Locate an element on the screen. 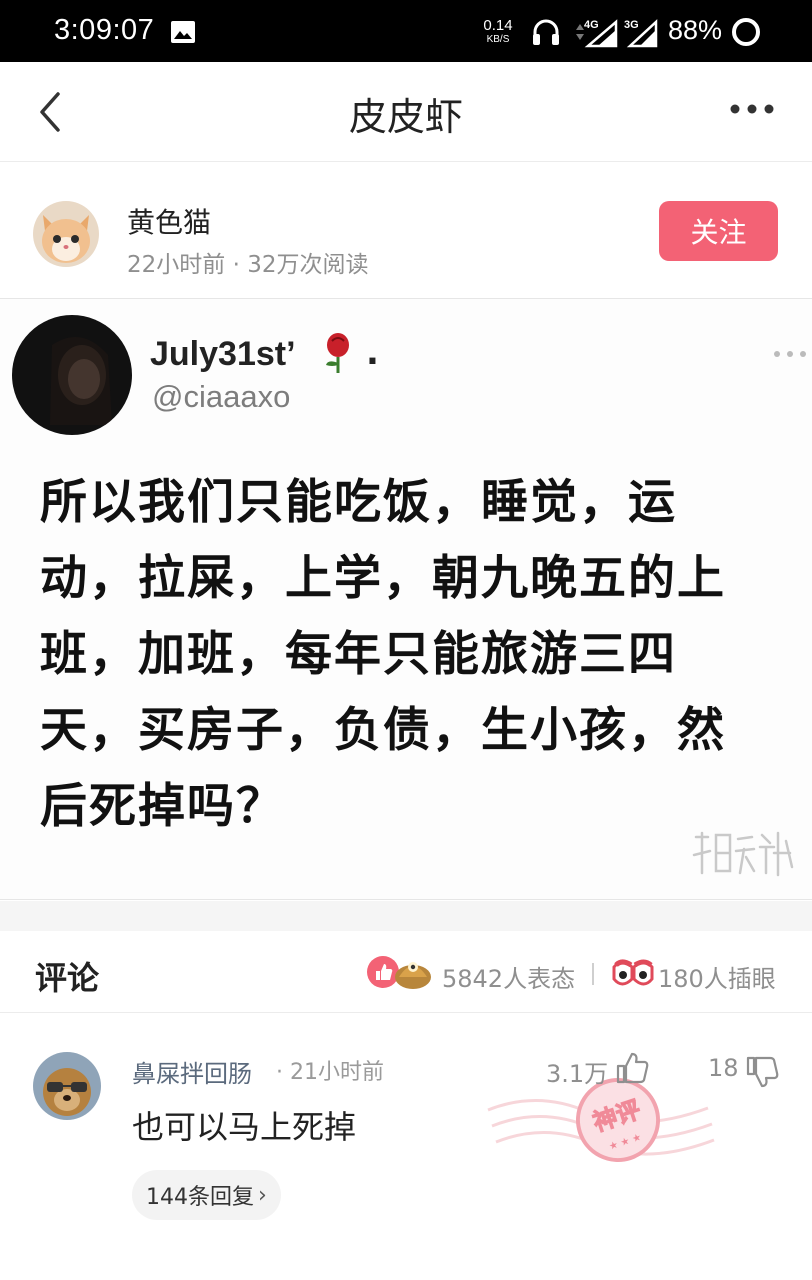 Image resolution: width=812 pixels, height=1280 pixels. comments-label: 评论 is located at coordinates (67, 978).